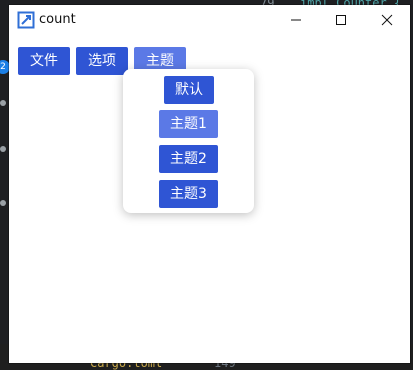 The height and width of the screenshot is (370, 413). I want to click on close-icon, so click(387, 20).